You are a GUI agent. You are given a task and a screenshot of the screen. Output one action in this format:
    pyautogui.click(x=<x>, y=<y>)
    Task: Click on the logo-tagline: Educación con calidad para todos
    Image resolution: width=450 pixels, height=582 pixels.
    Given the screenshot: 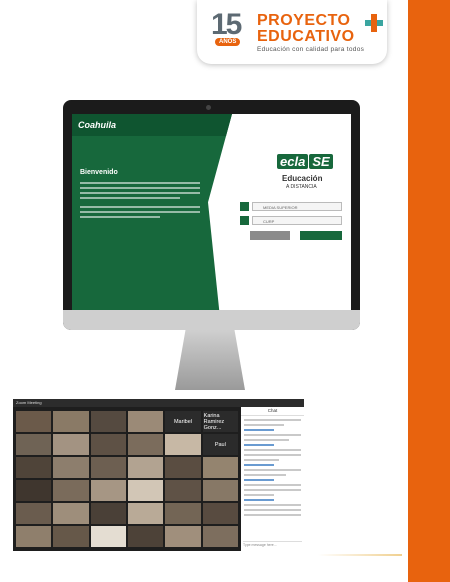 What is the action you would take?
    pyautogui.click(x=311, y=49)
    